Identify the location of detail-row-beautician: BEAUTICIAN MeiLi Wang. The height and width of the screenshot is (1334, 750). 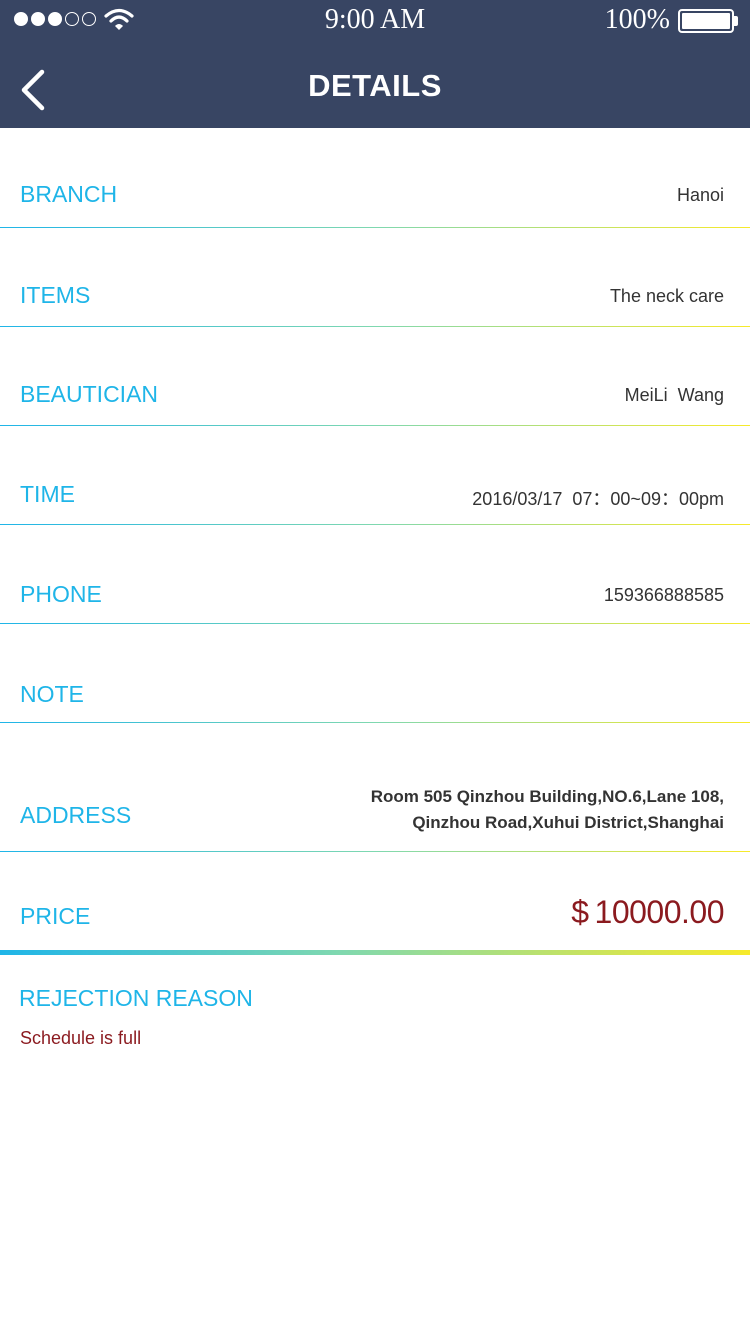
(375, 376).